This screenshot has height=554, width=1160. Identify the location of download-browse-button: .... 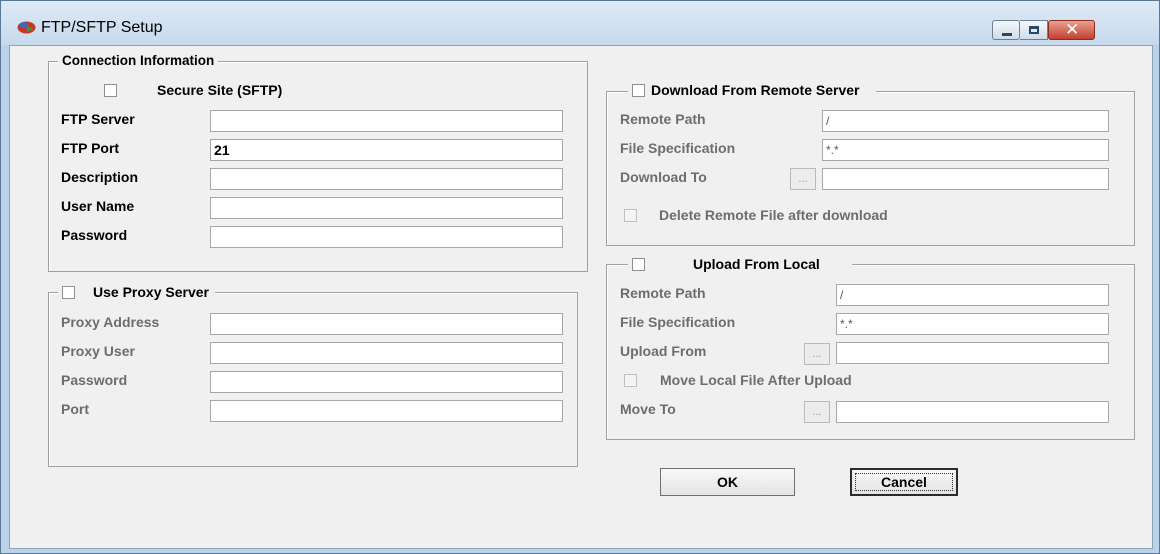
(803, 179).